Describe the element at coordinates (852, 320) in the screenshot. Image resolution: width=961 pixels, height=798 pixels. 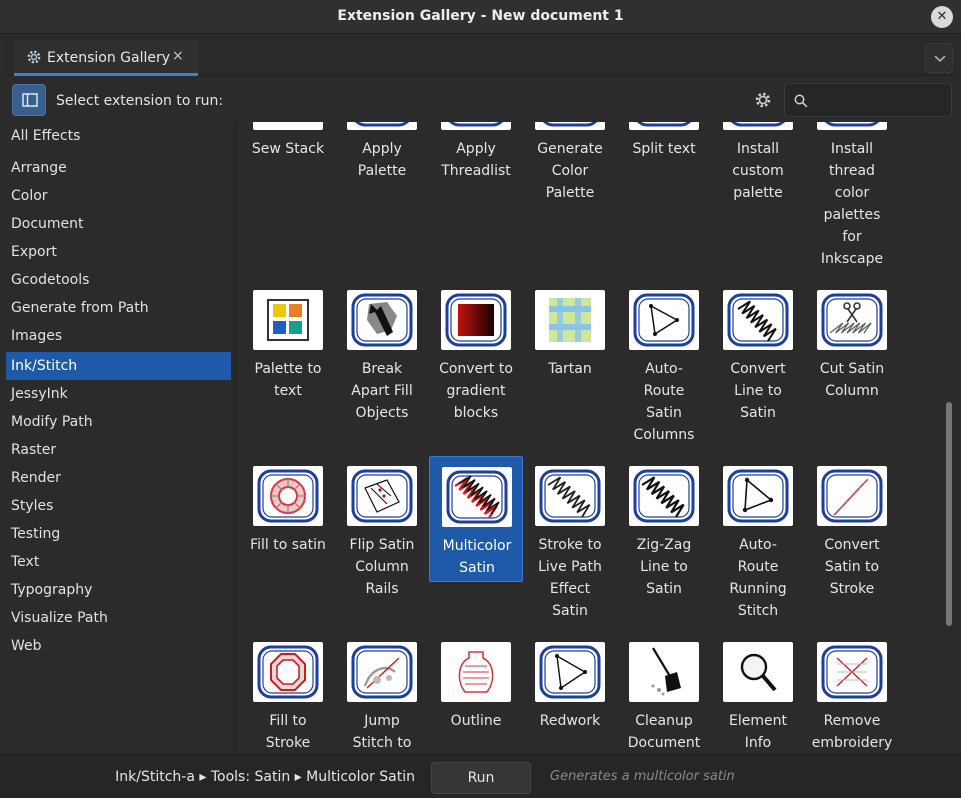
I see `scissors-icon` at that location.